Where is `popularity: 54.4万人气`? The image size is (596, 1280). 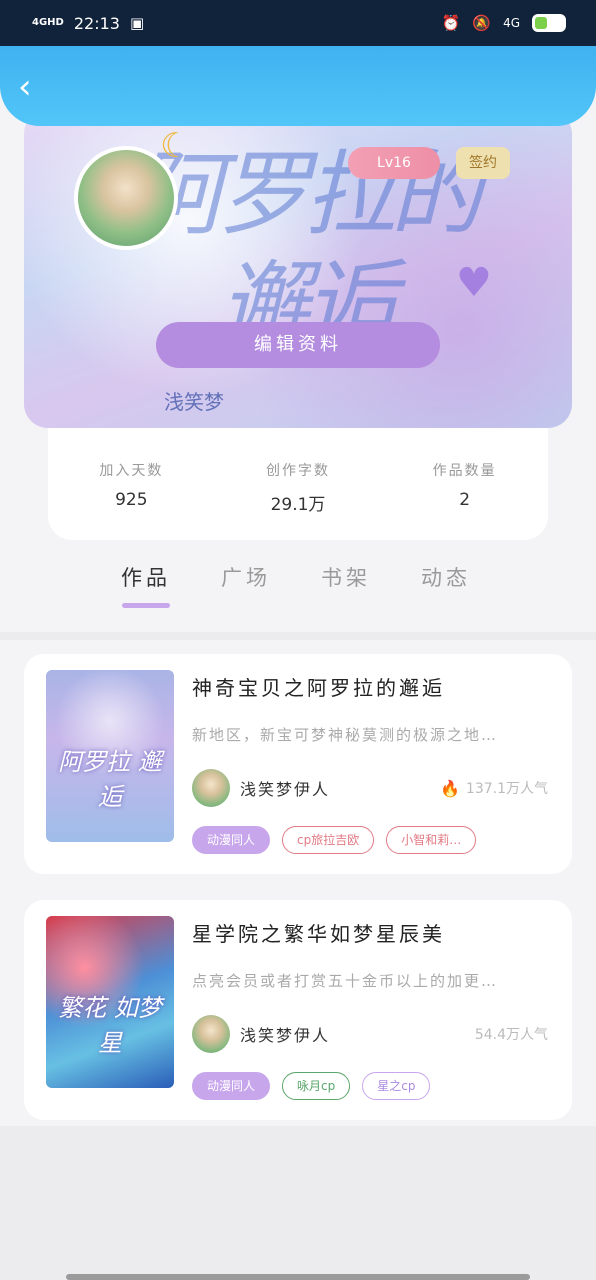 popularity: 54.4万人气 is located at coordinates (511, 1034).